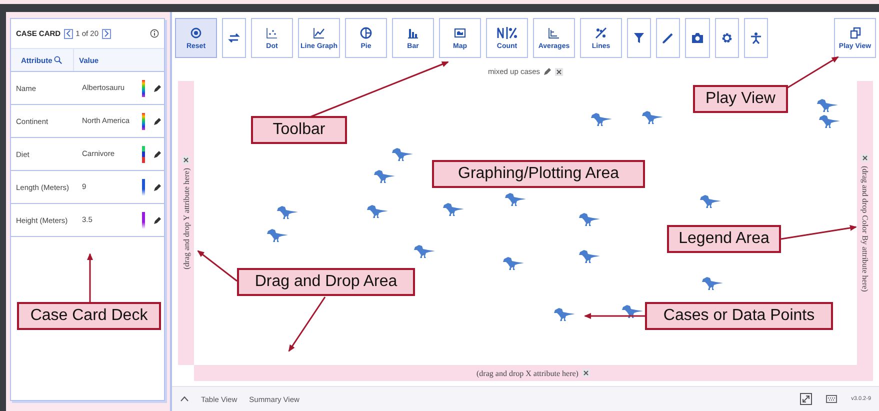  What do you see at coordinates (806, 399) in the screenshot?
I see `fullscreen-icon` at bounding box center [806, 399].